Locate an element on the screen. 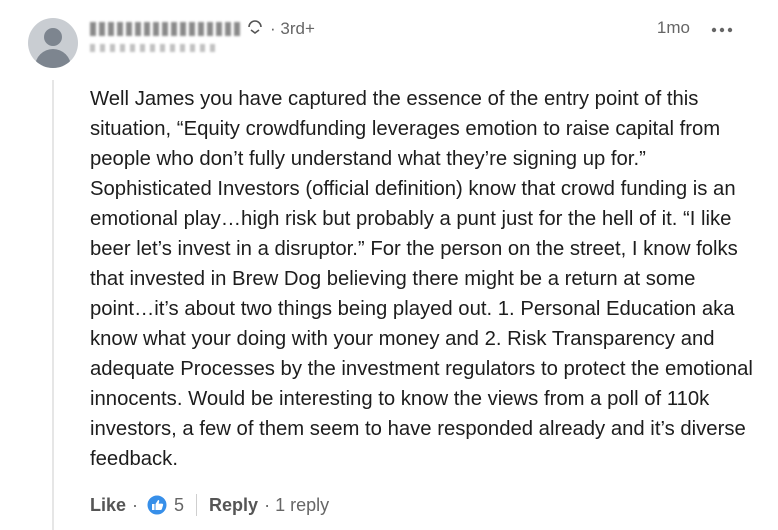 The width and height of the screenshot is (778, 530). author-headline-redacted is located at coordinates (155, 48).